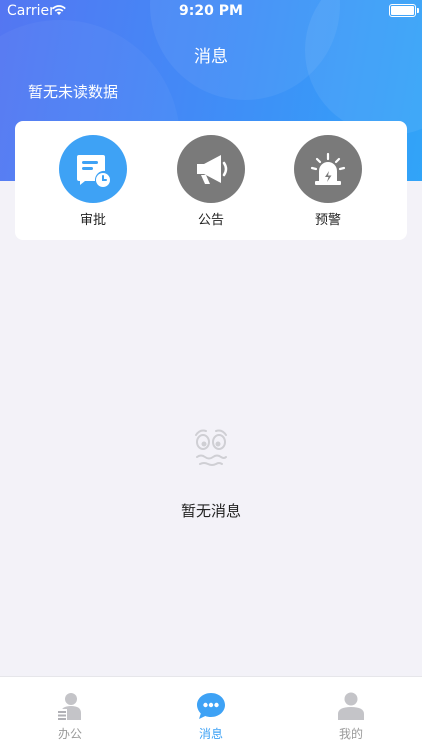 The height and width of the screenshot is (750, 422). What do you see at coordinates (211, 169) in the screenshot?
I see `megaphone-icon` at bounding box center [211, 169].